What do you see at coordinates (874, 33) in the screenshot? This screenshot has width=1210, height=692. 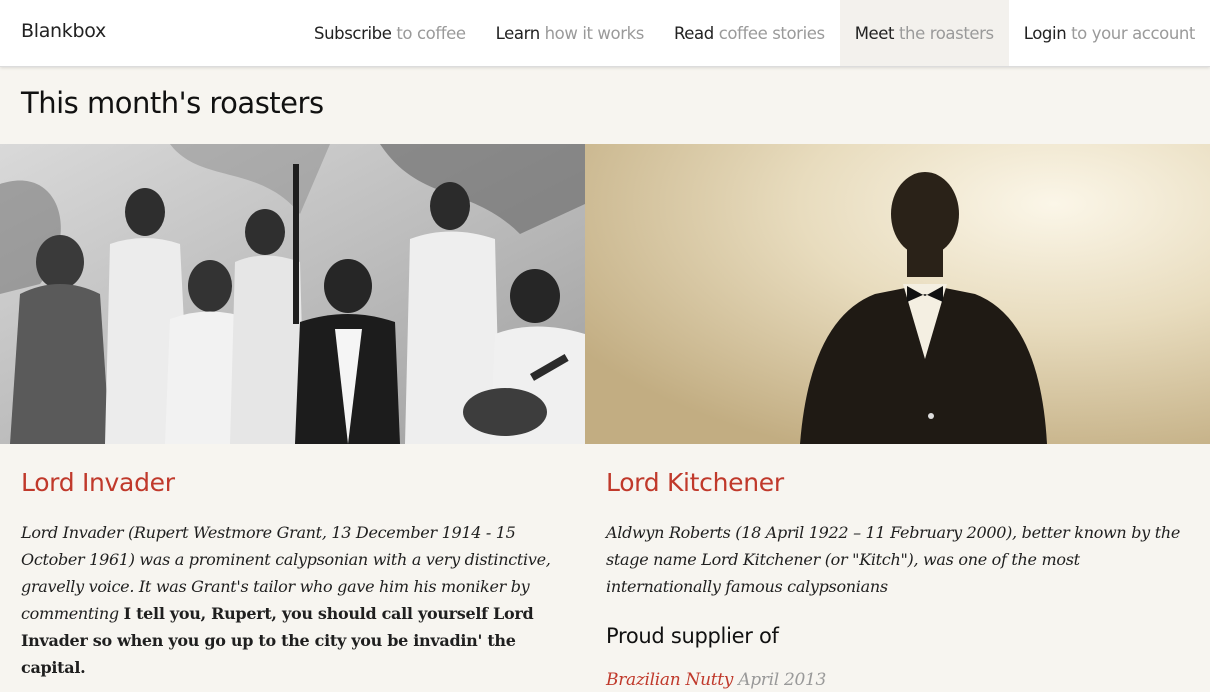 I see `nav-verb: Meet` at bounding box center [874, 33].